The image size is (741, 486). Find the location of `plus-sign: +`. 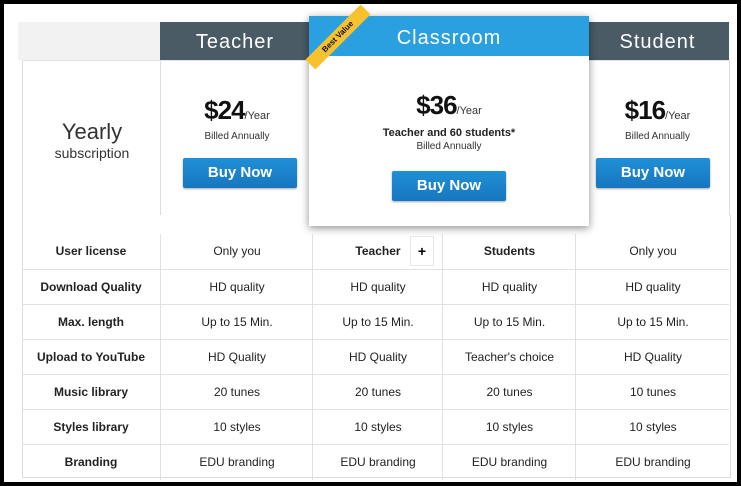

plus-sign: + is located at coordinates (422, 251).